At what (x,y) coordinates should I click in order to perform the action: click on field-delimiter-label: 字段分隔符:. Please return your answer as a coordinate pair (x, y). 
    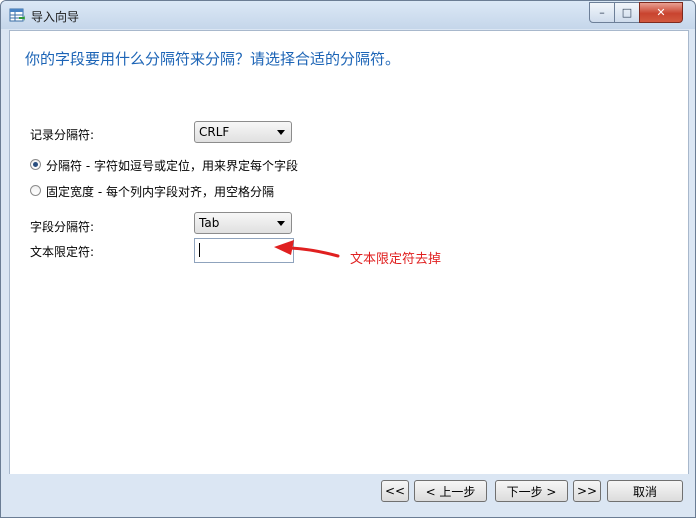
    Looking at the image, I should click on (62, 227).